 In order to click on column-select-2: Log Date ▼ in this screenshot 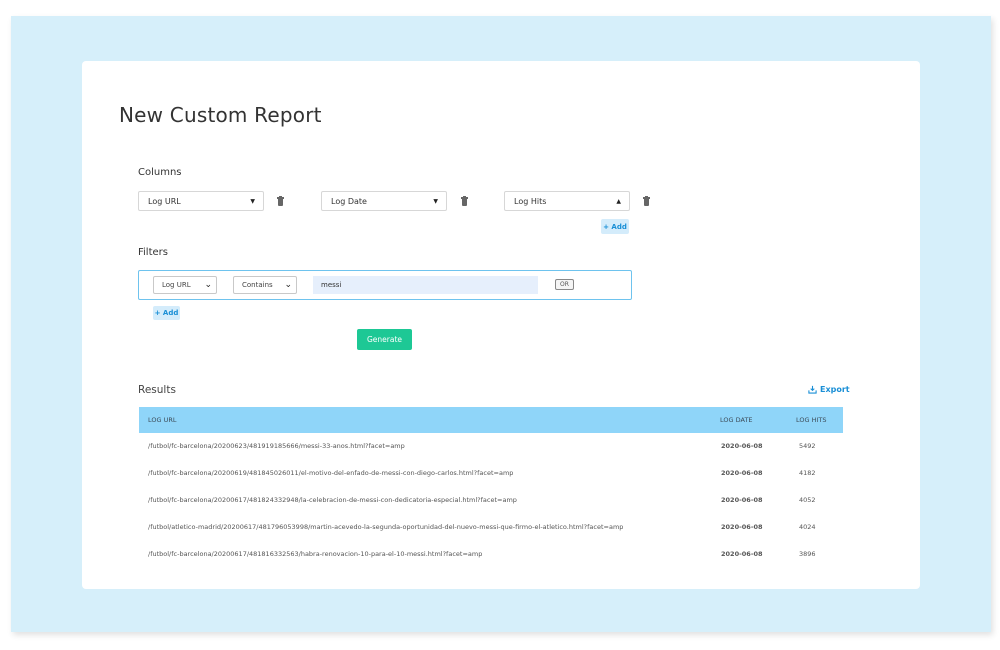, I will do `click(384, 201)`.